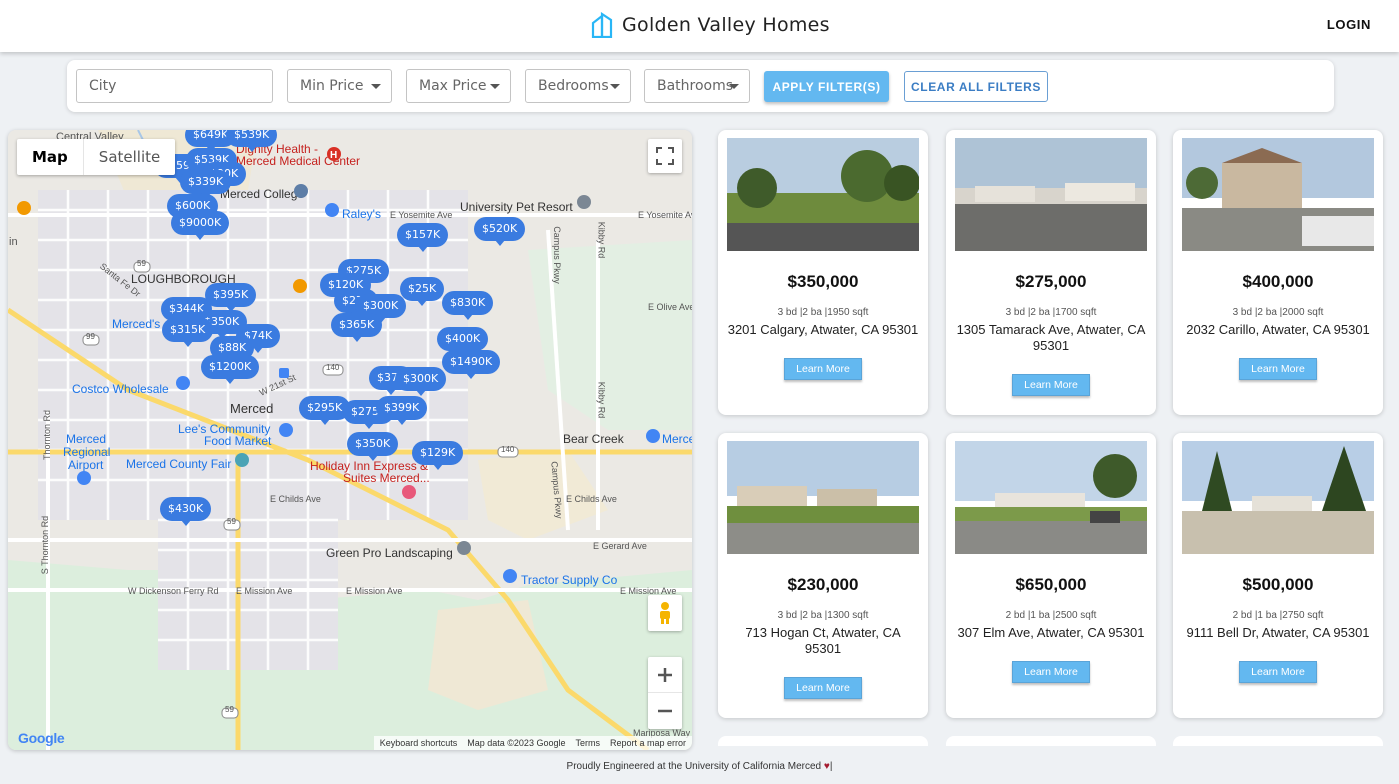 The width and height of the screenshot is (1399, 784). Describe the element at coordinates (468, 305) in the screenshot. I see `price-pin: $830K` at that location.